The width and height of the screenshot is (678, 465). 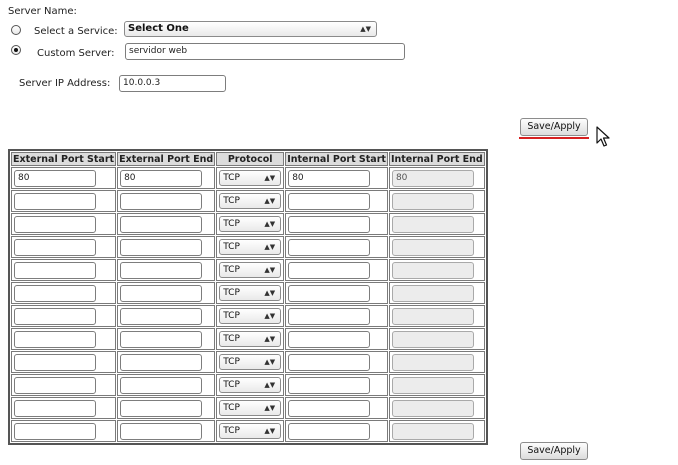 I want to click on server-ip-input: 10.0.0.3, so click(x=172, y=83).